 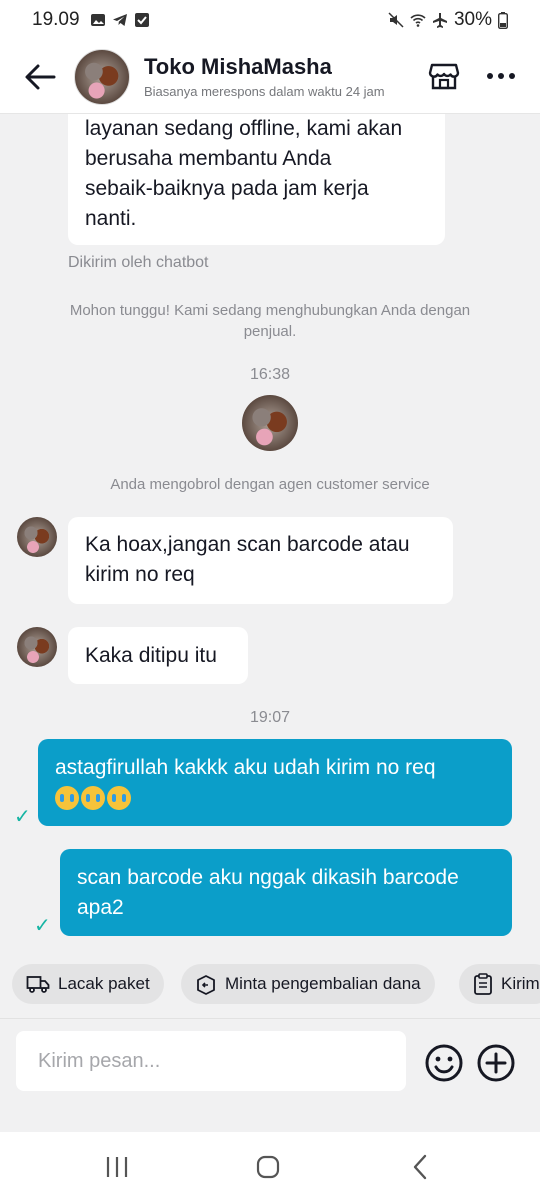 I want to click on back-nav-button, so click(x=420, y=1167).